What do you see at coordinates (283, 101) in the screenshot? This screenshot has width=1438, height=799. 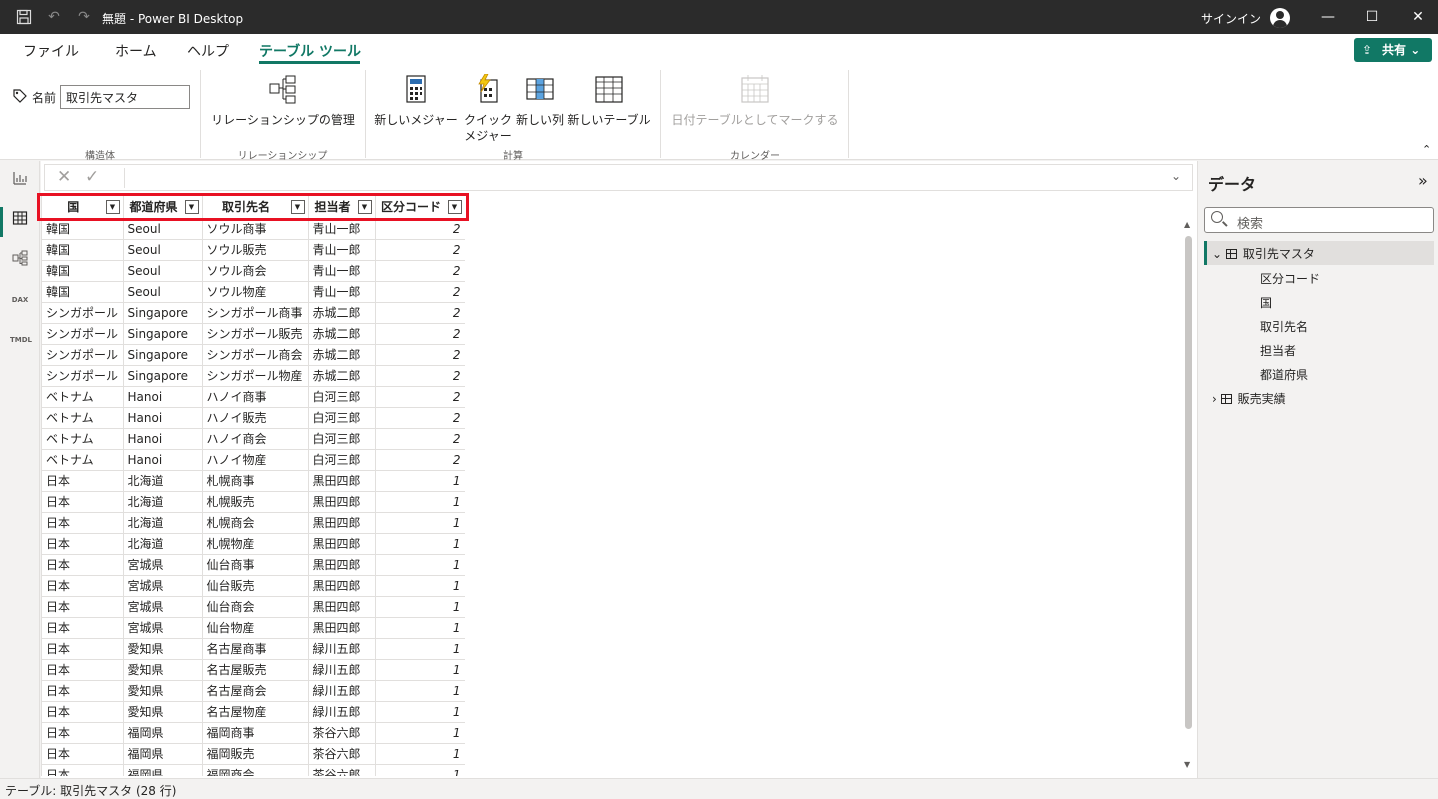 I see `manage-relationships-button: リレーションシップの管理` at bounding box center [283, 101].